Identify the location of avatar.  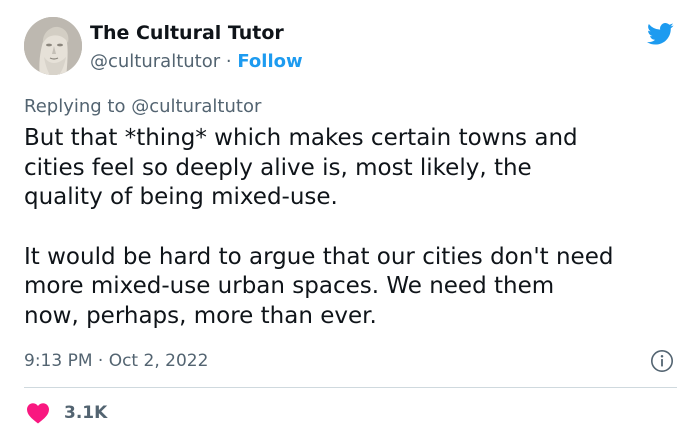
(53, 46).